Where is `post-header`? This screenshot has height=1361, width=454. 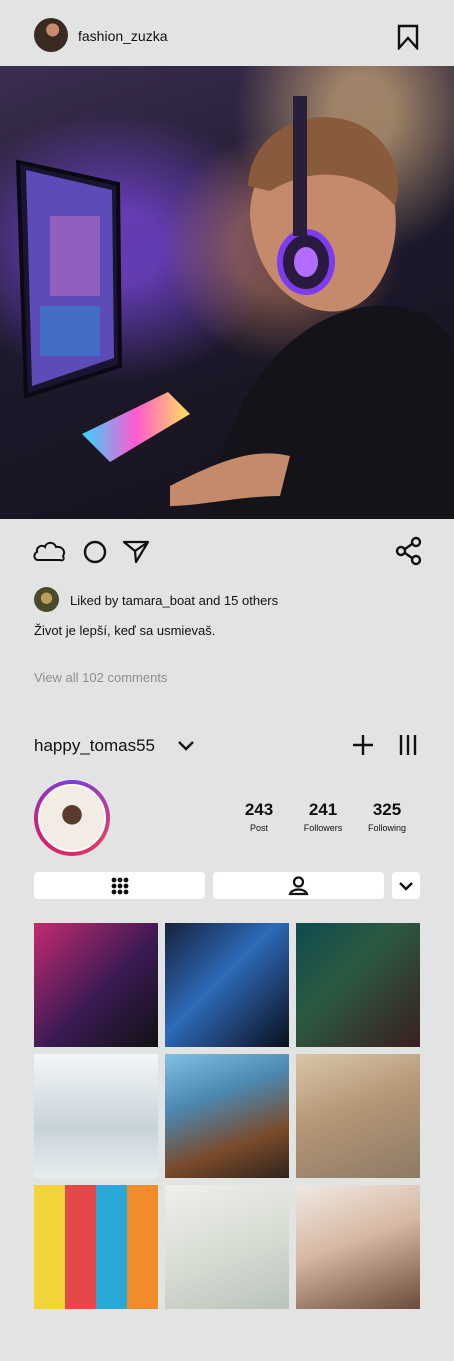 post-header is located at coordinates (227, 33).